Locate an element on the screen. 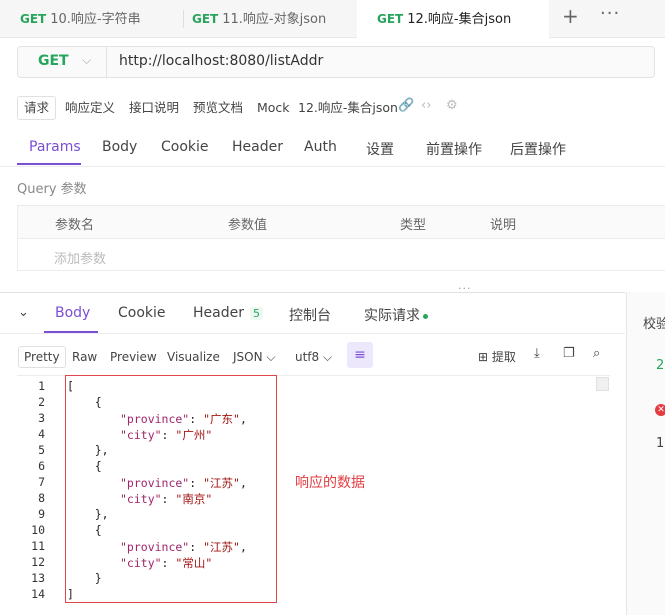 The width and height of the screenshot is (665, 615). line-number: 9 is located at coordinates (41, 514).